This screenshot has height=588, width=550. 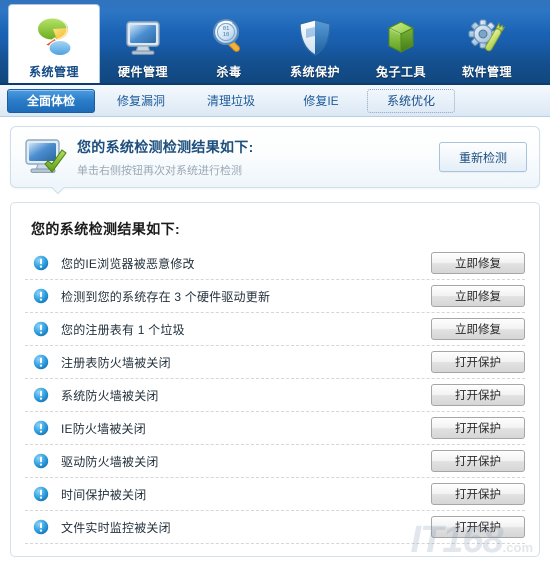 What do you see at coordinates (275, 362) in the screenshot?
I see `table-row: 注册表防火墙被关闭 打开保护` at bounding box center [275, 362].